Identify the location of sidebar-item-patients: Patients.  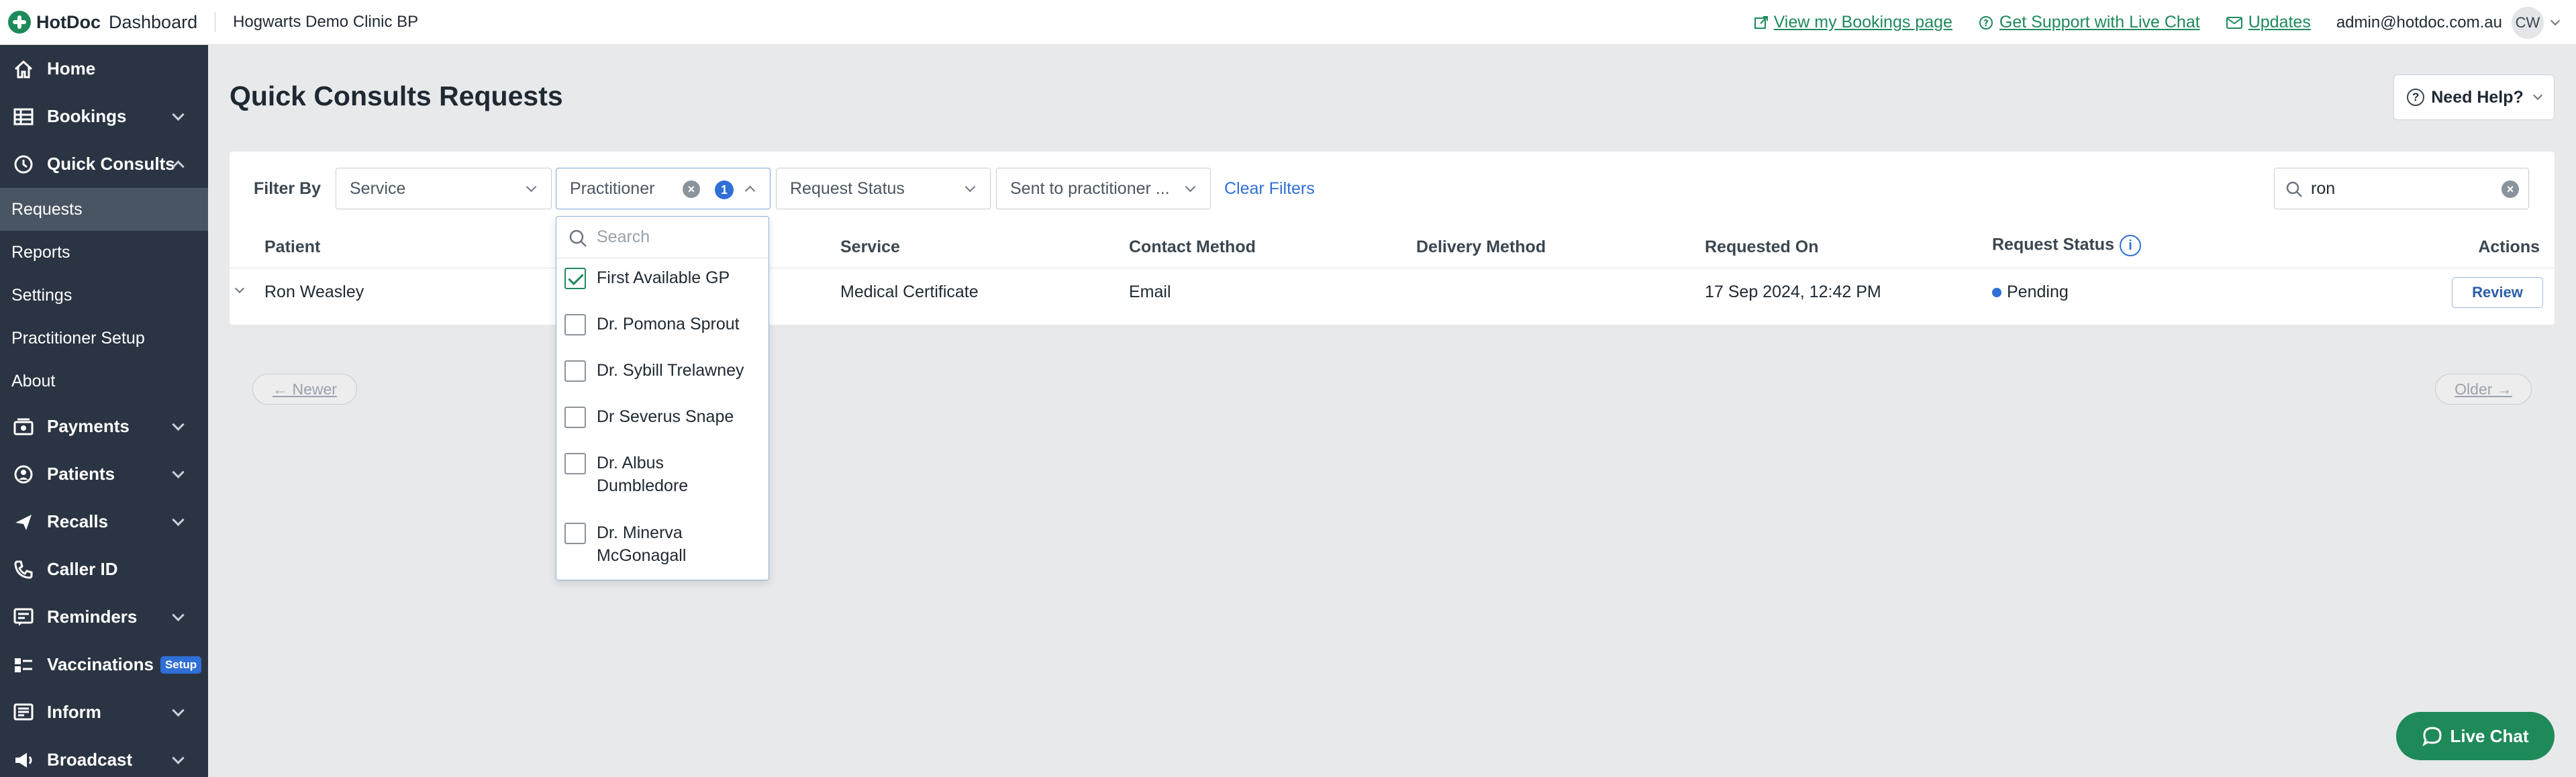
(104, 474).